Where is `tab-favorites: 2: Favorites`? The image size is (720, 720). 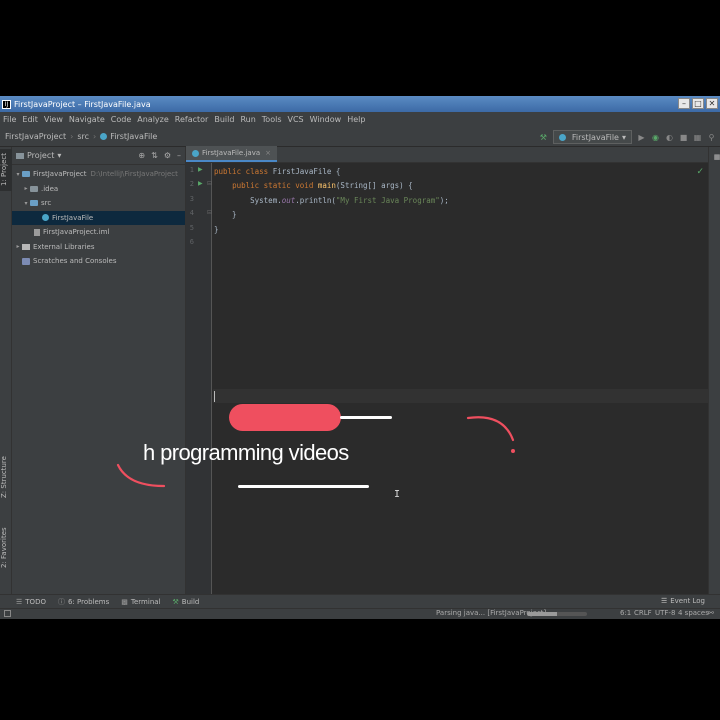 tab-favorites: 2: Favorites is located at coordinates (6, 548).